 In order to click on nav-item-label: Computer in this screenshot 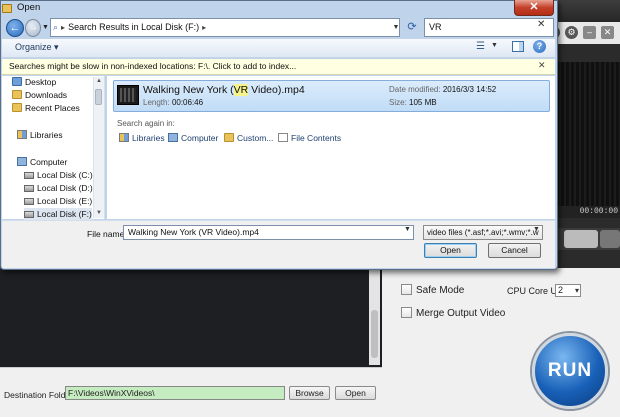, I will do `click(49, 162)`.